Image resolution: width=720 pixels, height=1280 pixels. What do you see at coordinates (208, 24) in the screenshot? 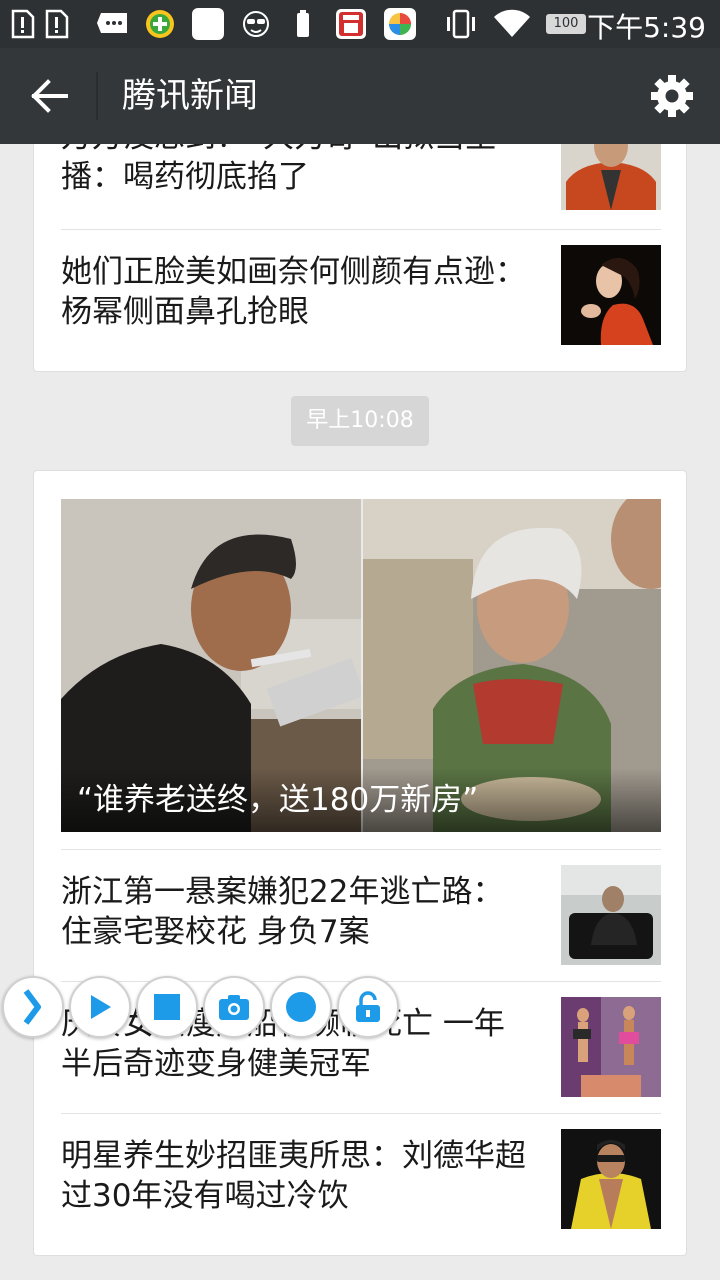
I see `blank-app-icon` at bounding box center [208, 24].